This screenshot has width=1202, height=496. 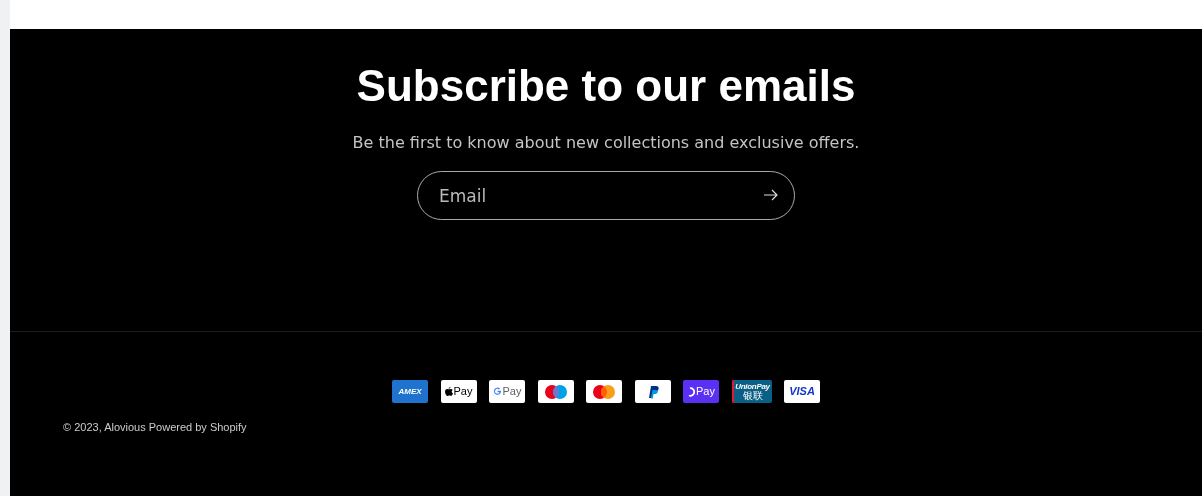 I want to click on payment-card-icon: VISA, so click(x=802, y=391).